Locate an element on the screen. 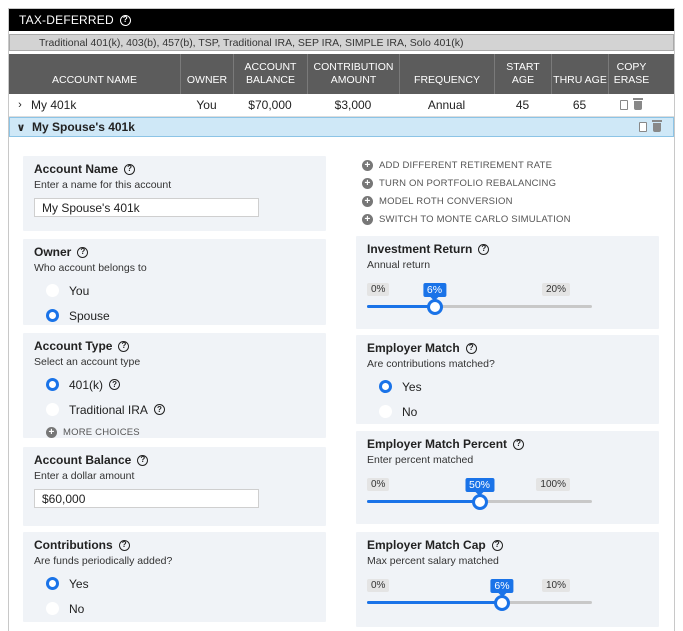  start-age-cell: 45 is located at coordinates (522, 105).